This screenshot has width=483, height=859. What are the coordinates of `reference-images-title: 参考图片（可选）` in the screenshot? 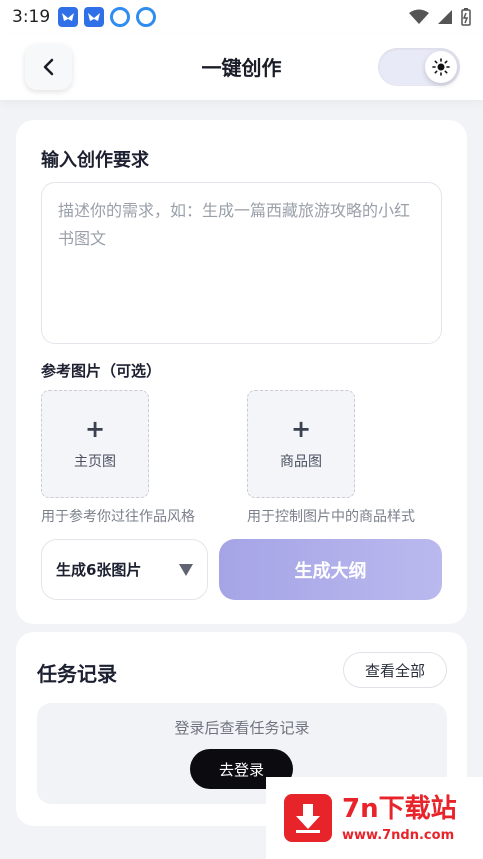 It's located at (101, 371).